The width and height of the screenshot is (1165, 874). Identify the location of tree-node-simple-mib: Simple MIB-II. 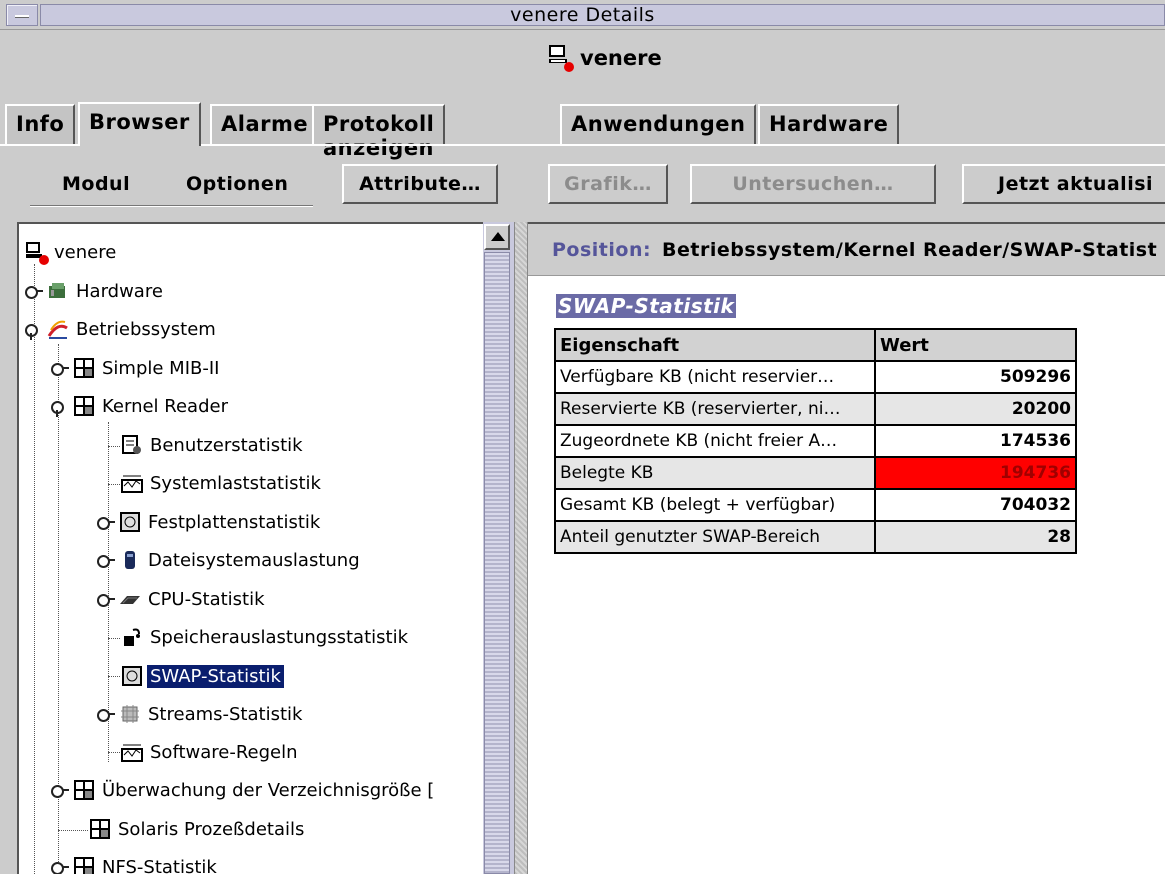
(136, 368).